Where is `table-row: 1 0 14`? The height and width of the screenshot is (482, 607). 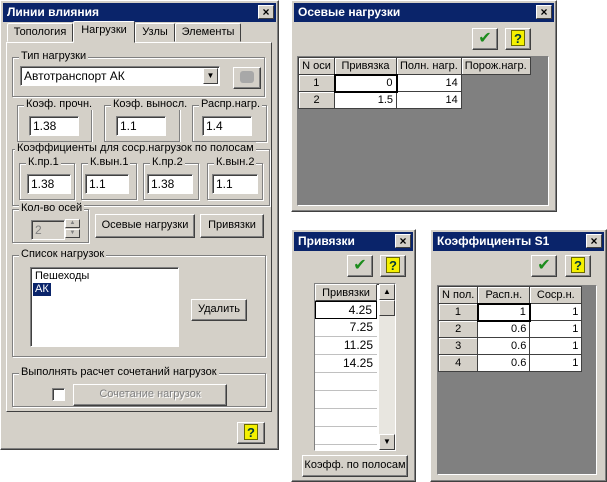
table-row: 1 0 14 is located at coordinates (414, 83).